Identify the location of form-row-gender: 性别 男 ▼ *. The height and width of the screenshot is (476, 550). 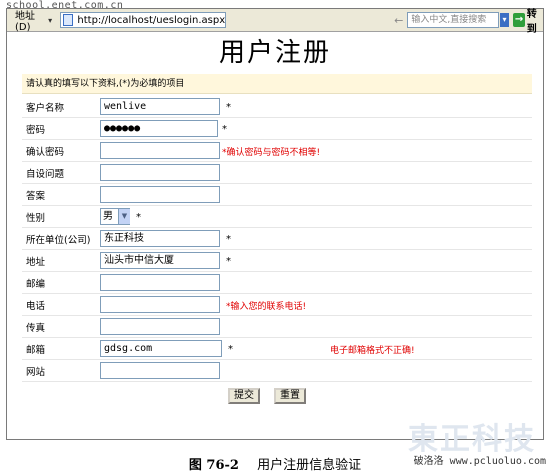
(277, 217).